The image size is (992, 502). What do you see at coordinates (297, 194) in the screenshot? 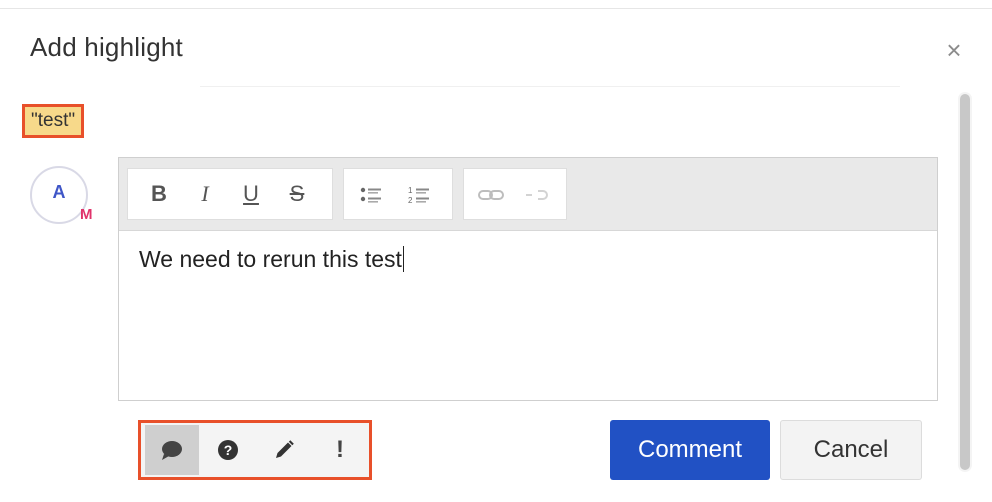
I see `strikethrough-button: S` at bounding box center [297, 194].